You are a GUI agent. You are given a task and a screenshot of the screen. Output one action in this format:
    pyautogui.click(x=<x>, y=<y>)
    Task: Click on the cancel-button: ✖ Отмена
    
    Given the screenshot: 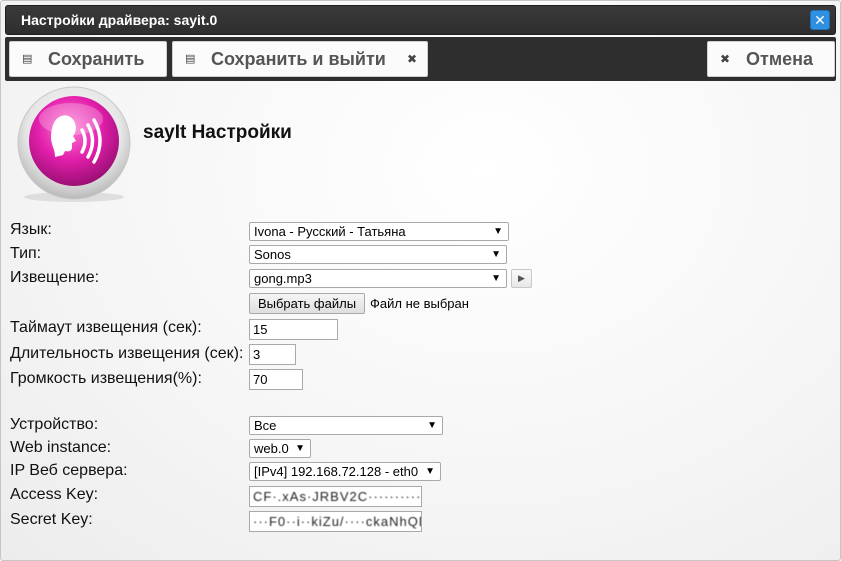 What is the action you would take?
    pyautogui.click(x=771, y=59)
    